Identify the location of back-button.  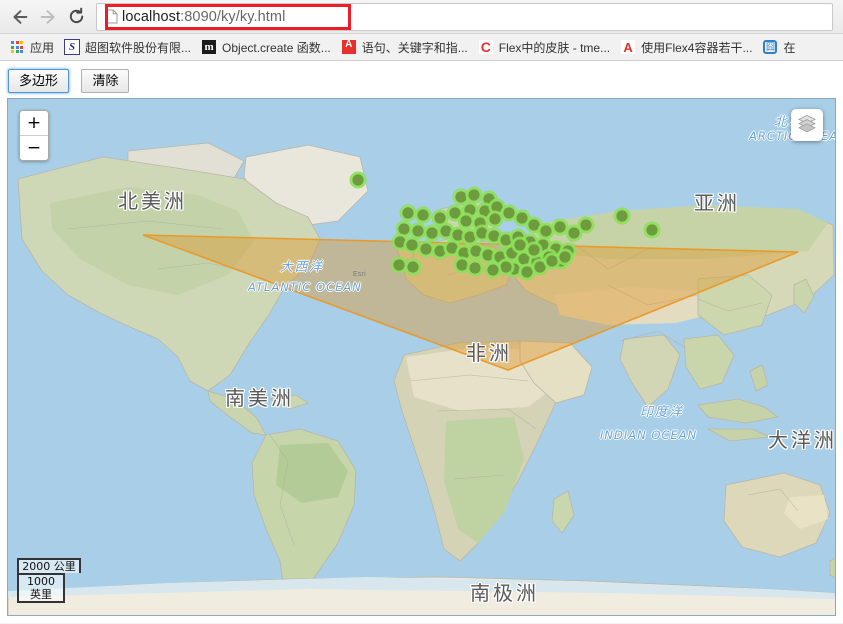
(20, 17).